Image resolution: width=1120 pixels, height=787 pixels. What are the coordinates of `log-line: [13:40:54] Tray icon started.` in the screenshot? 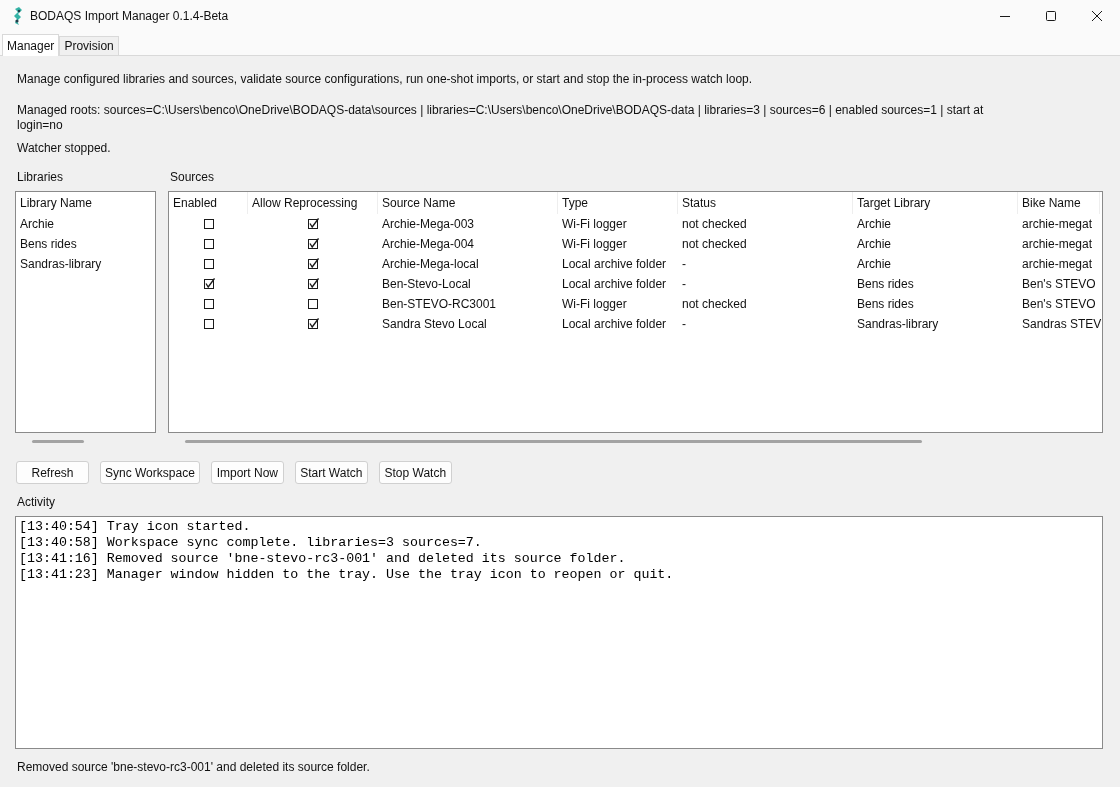 It's located at (135, 527).